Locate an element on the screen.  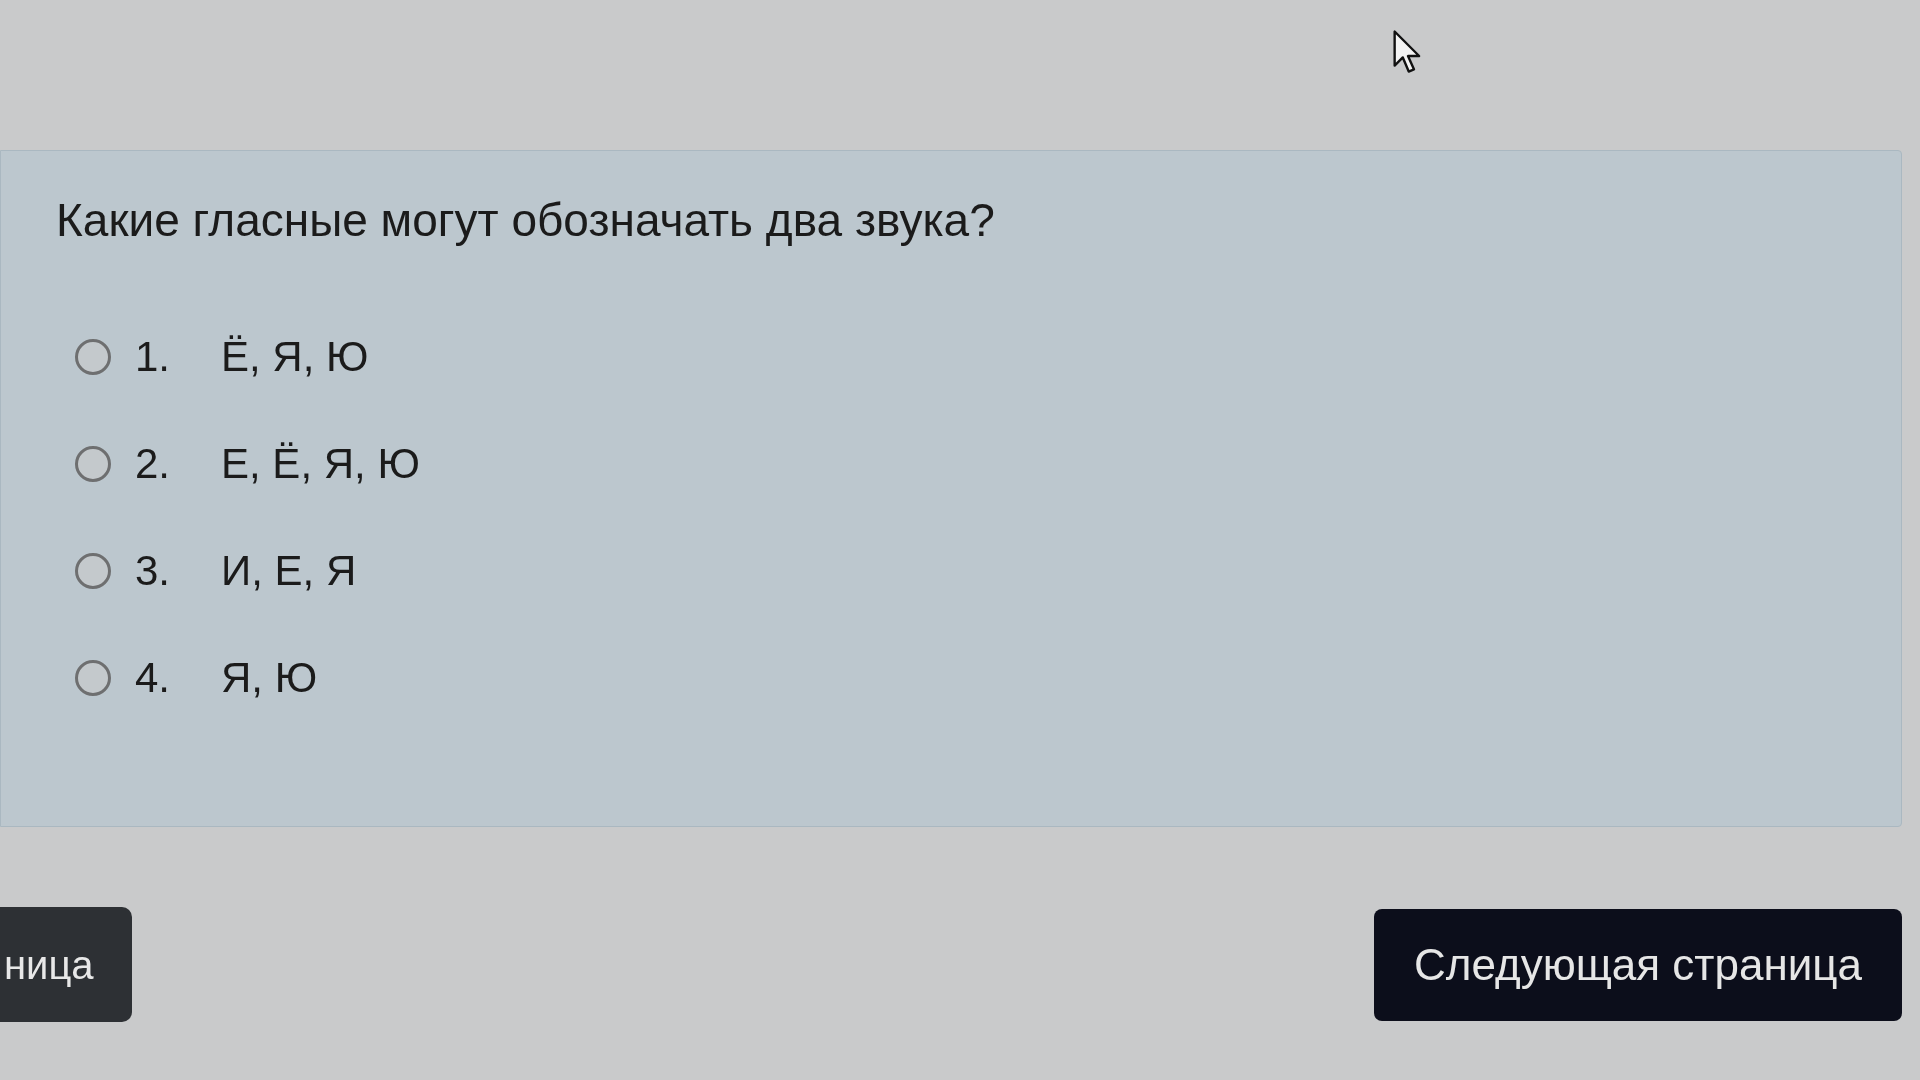
option-label: Е, Ё, Я, Ю is located at coordinates (320, 463).